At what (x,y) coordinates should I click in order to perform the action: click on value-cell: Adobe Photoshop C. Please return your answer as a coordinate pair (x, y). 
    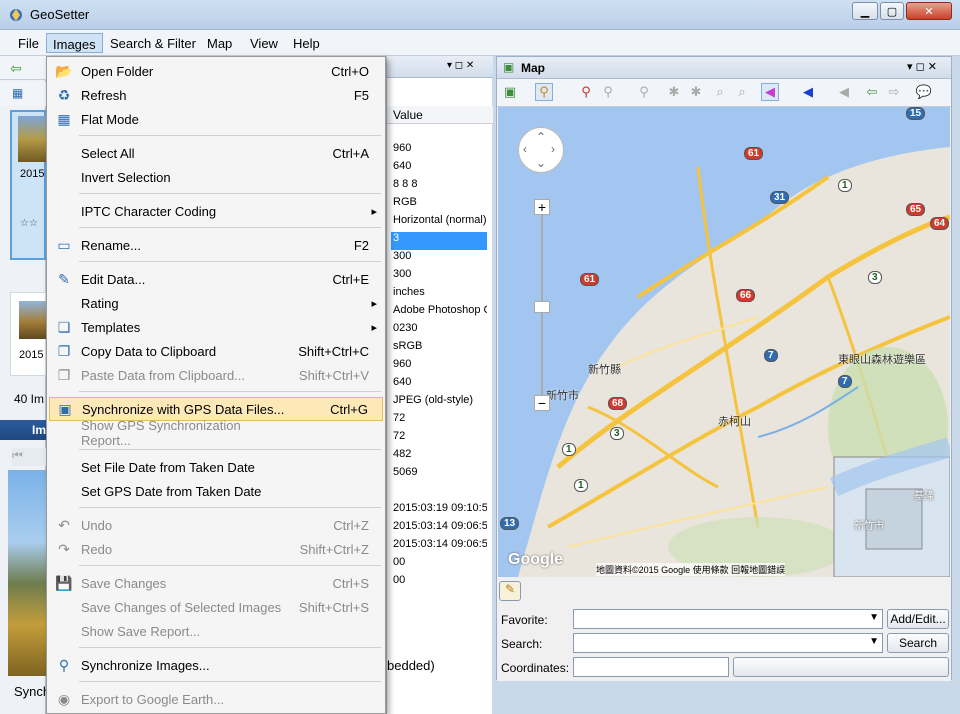
    Looking at the image, I should click on (439, 313).